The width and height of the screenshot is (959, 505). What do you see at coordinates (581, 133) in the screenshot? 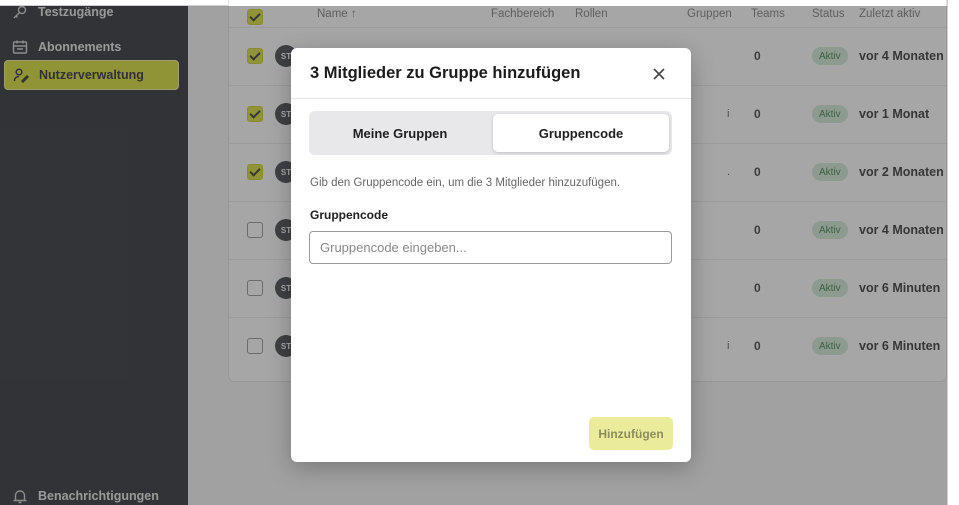
I see `tab-gruppencode: Gruppencode` at bounding box center [581, 133].